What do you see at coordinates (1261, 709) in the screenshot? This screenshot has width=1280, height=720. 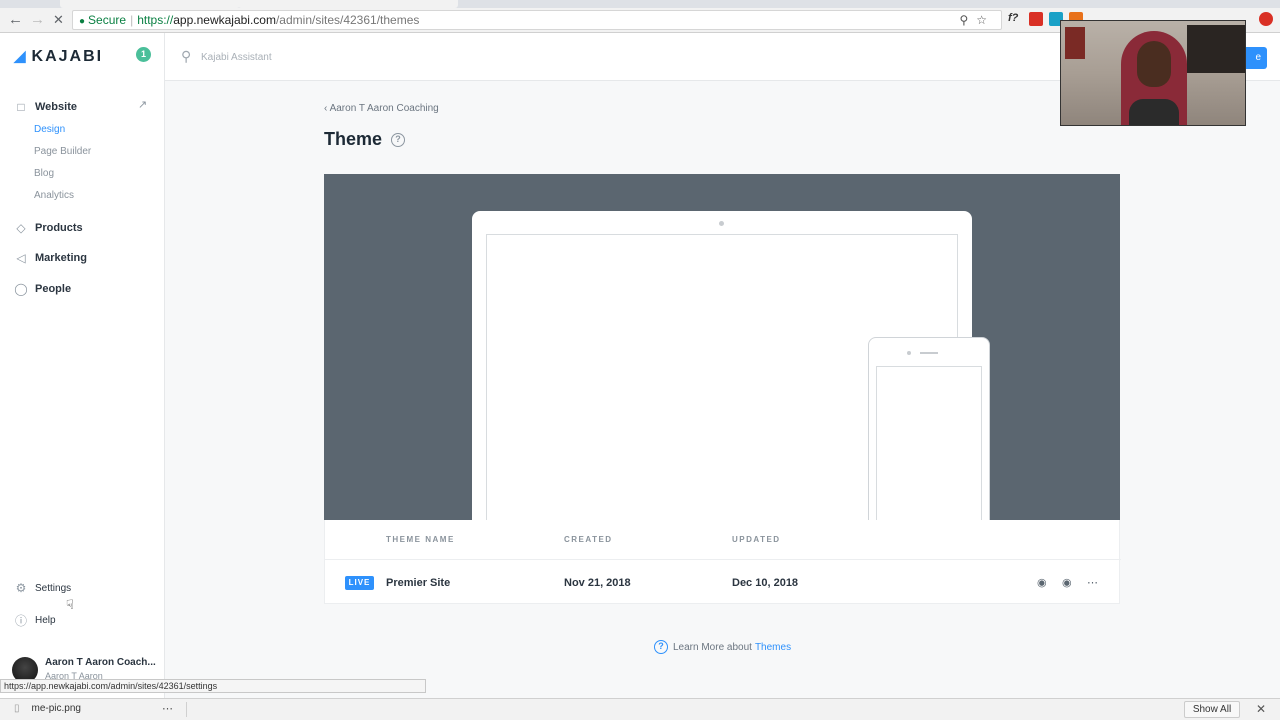 I see `close-icon: ✕` at bounding box center [1261, 709].